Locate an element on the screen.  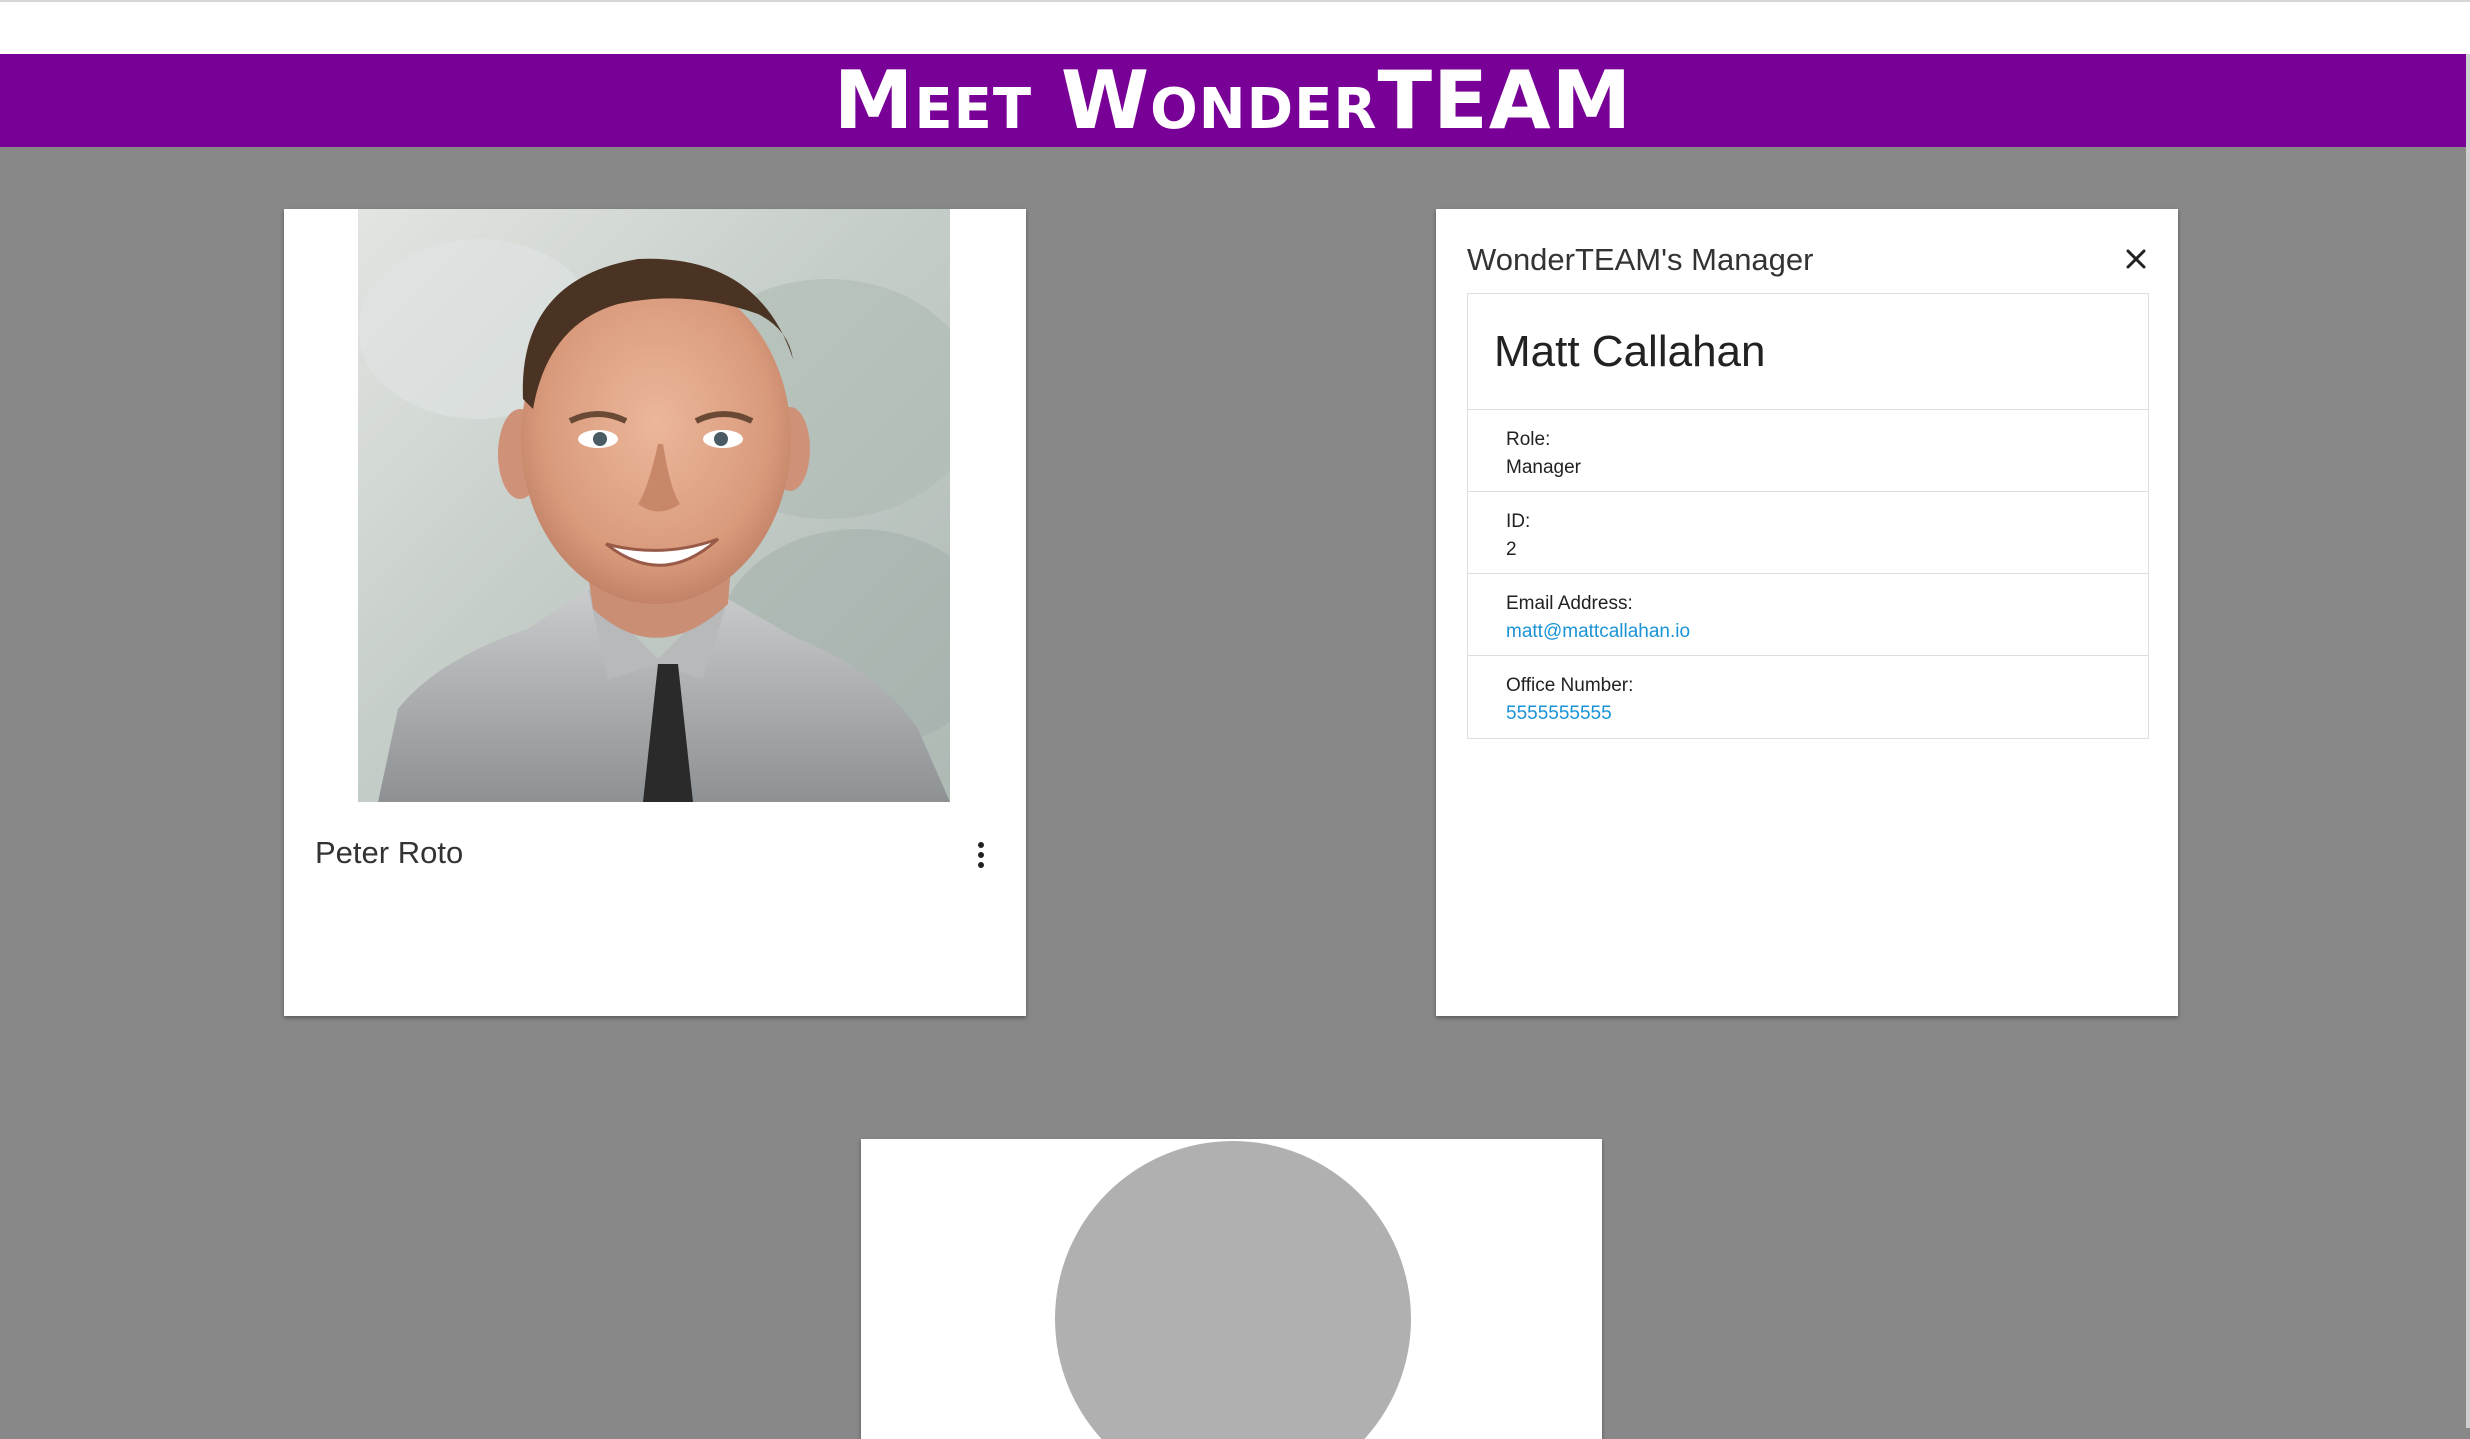
detail-row-role: Role: Manager is located at coordinates (1808, 451).